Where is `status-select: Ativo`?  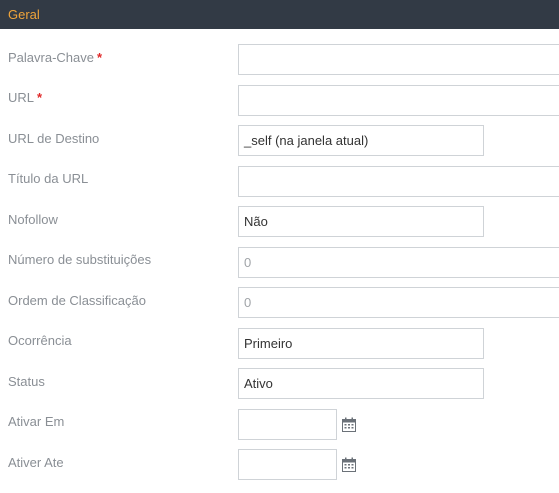 status-select: Ativo is located at coordinates (361, 383).